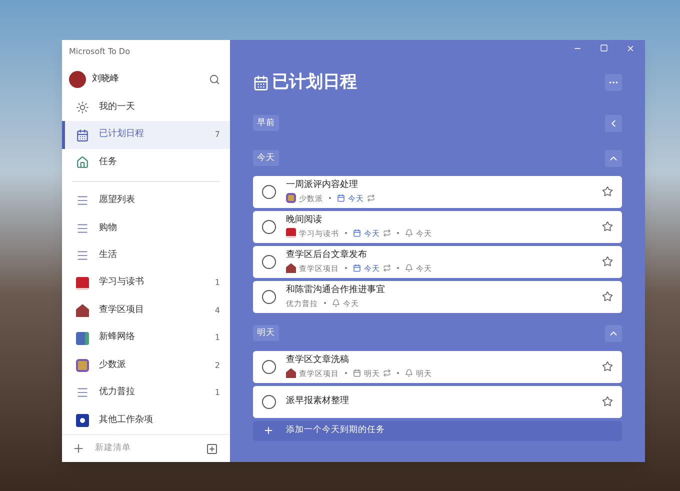 The image size is (680, 491). Describe the element at coordinates (336, 291) in the screenshot. I see `task-title: 和陈雷沟通合作推进事宜` at that location.